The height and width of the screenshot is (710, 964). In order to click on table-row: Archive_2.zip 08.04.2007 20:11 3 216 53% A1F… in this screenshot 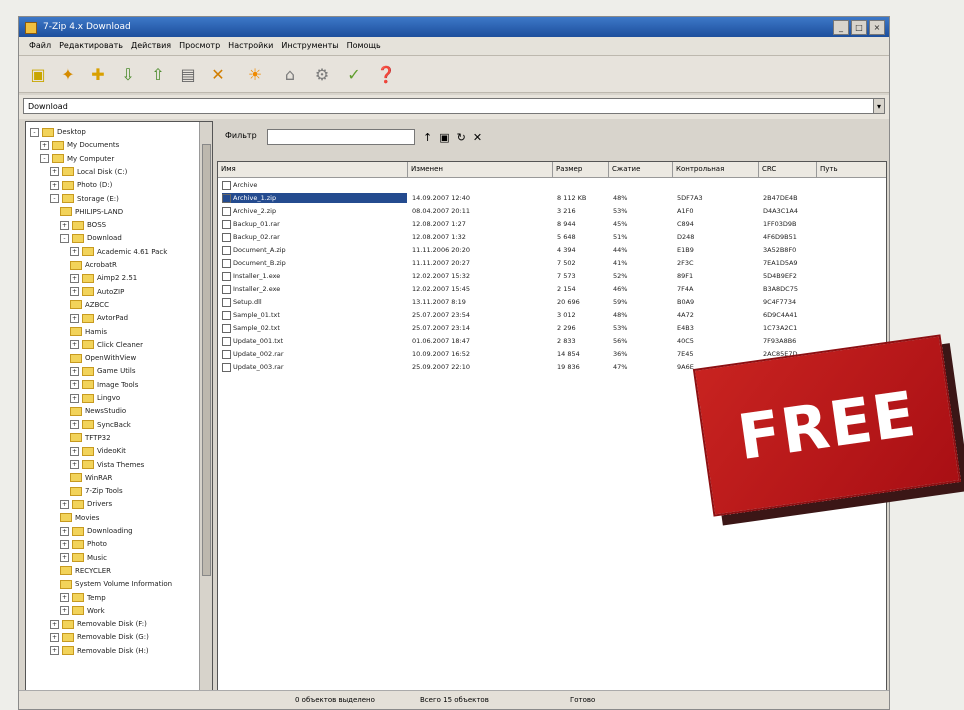, I will do `click(552, 211)`.